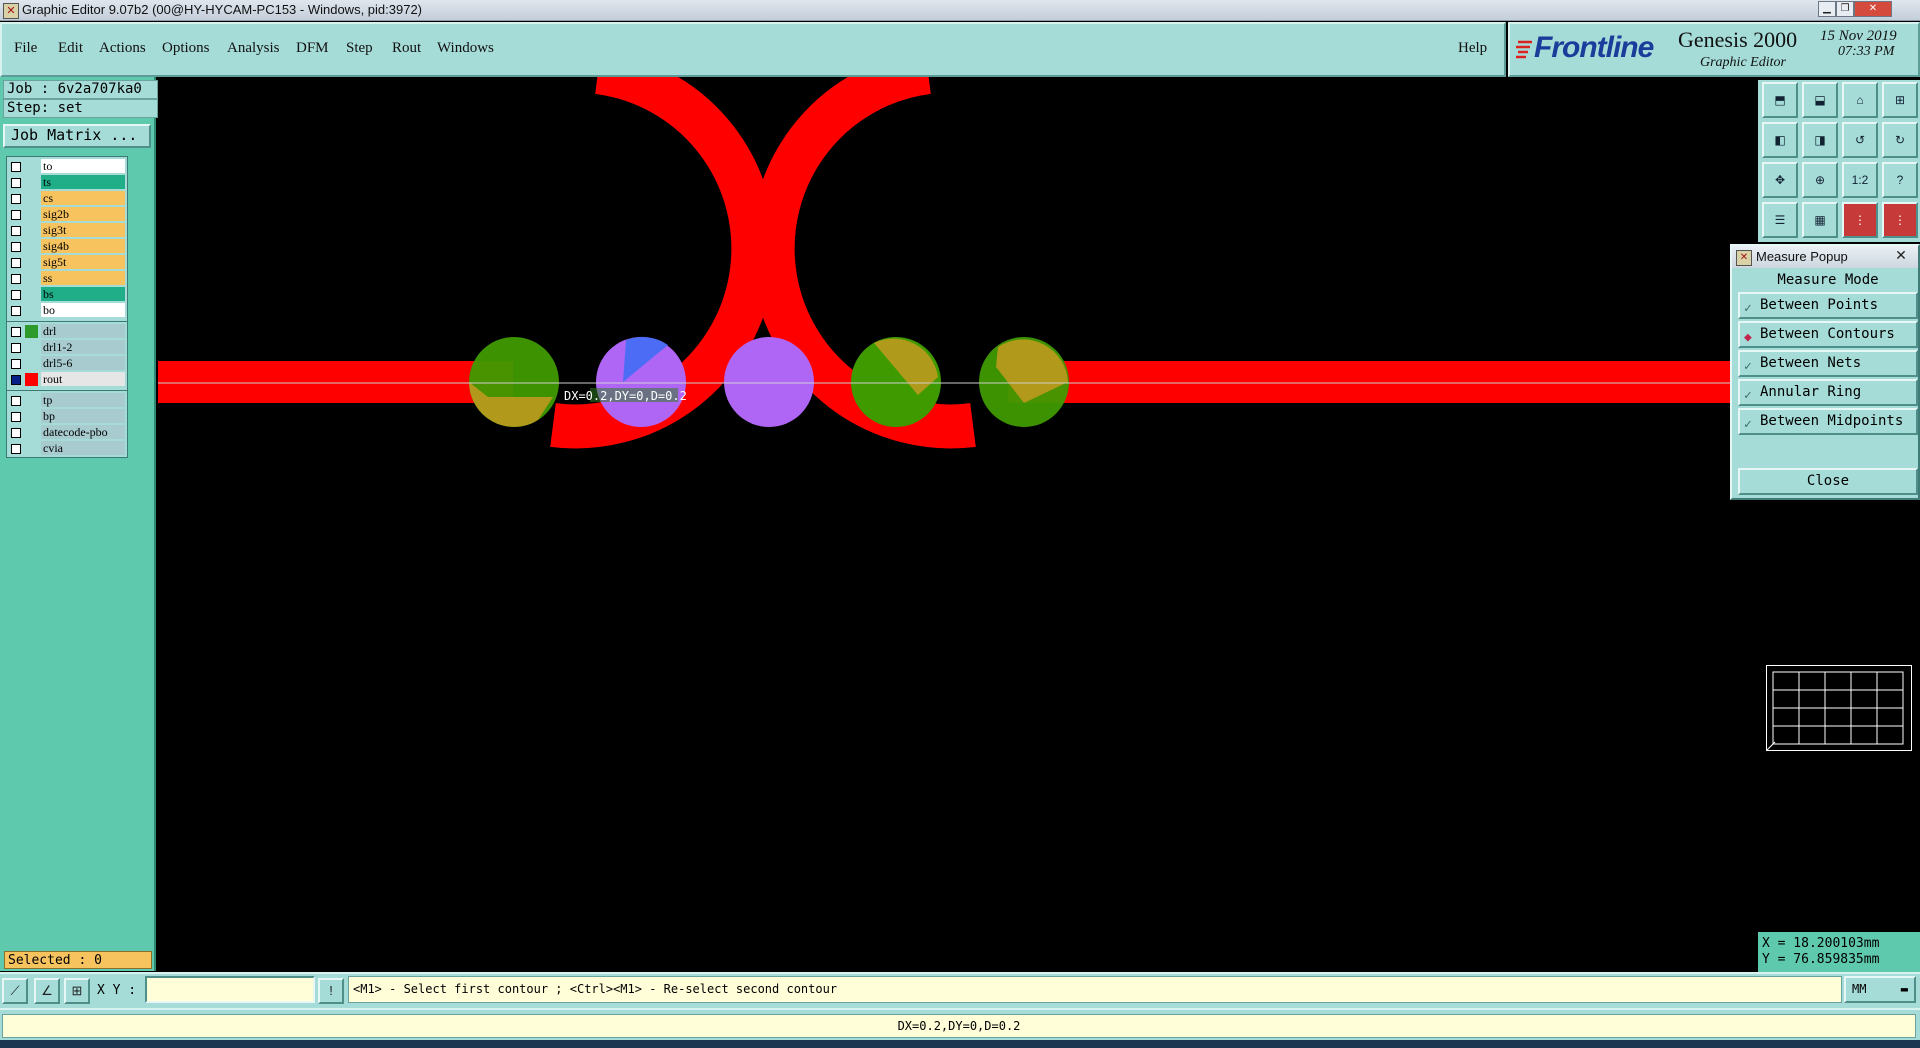 This screenshot has height=1048, width=1920. I want to click on tool-highlight-icon: ⋮, so click(1900, 220).